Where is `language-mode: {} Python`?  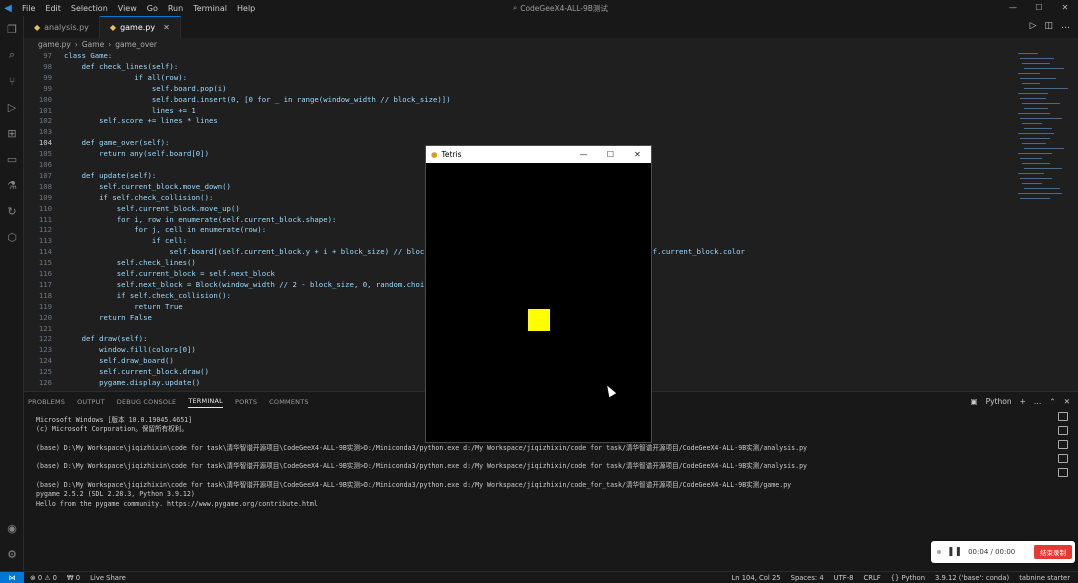
language-mode: {} Python is located at coordinates (908, 578).